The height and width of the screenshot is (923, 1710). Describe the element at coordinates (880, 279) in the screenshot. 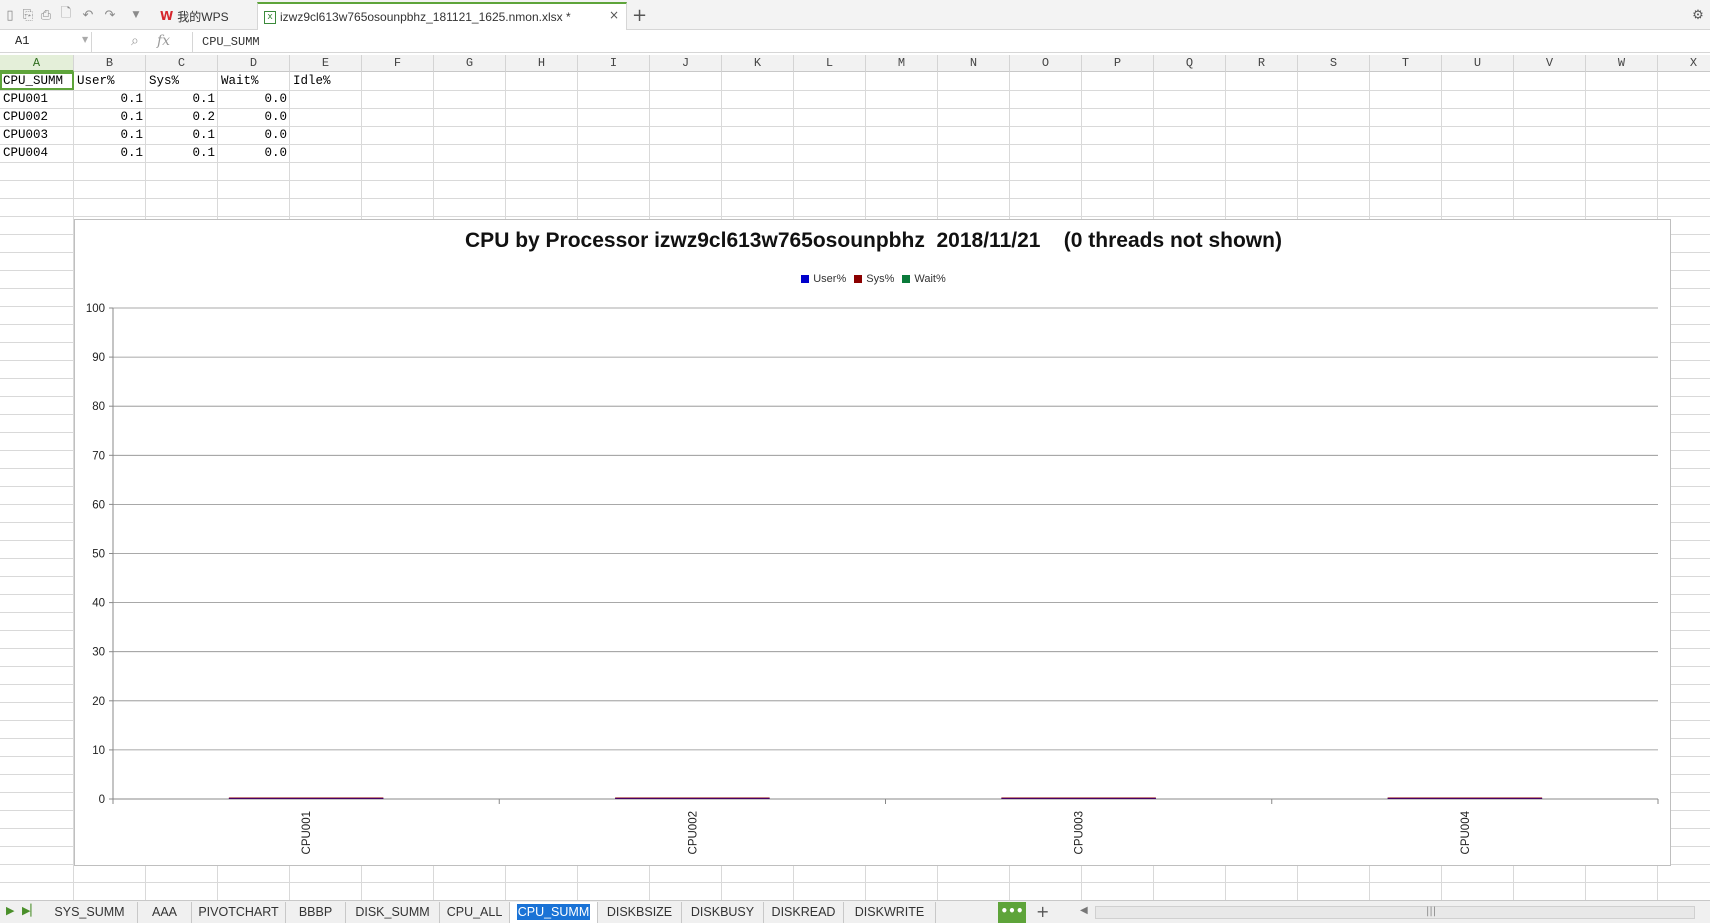

I see `legend-label: Sys%` at that location.